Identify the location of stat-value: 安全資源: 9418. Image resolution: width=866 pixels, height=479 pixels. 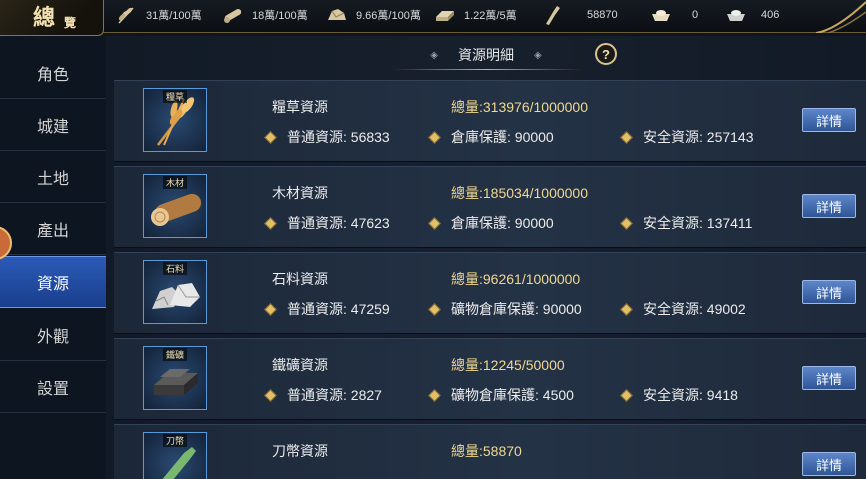
(690, 395).